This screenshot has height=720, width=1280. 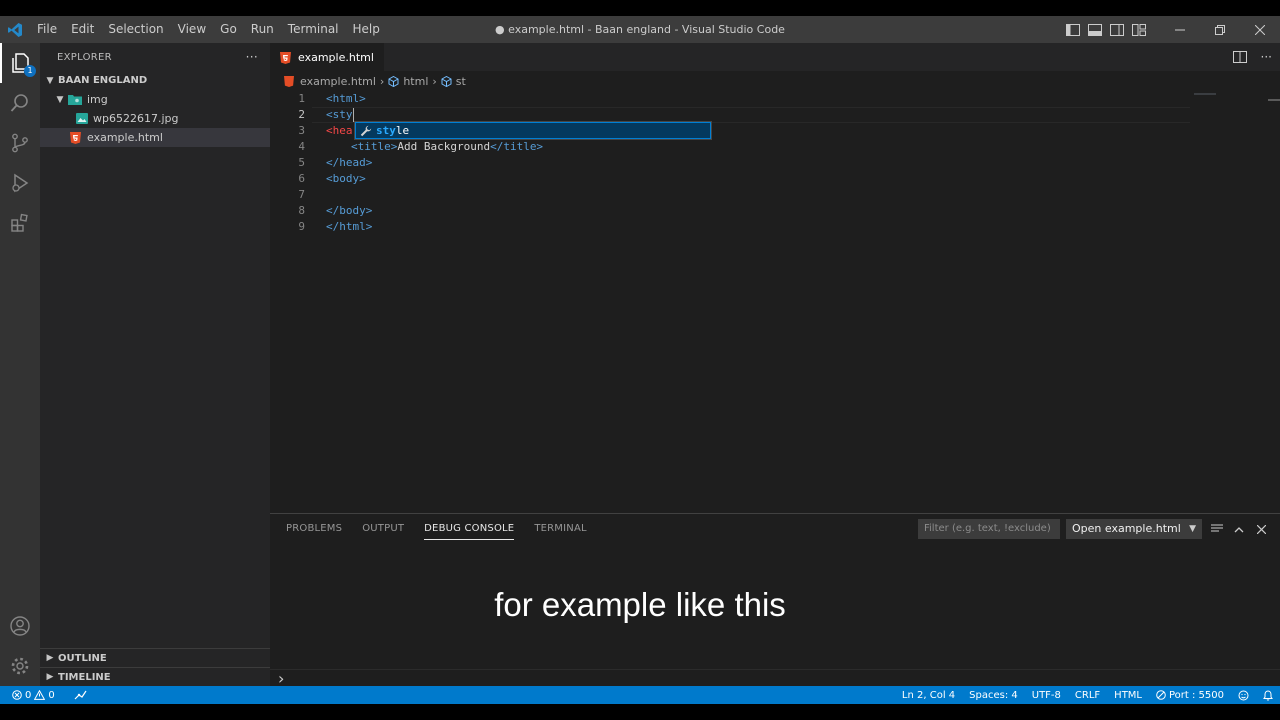 What do you see at coordinates (1117, 29) in the screenshot?
I see `toggle-secondary-sidebar-icon` at bounding box center [1117, 29].